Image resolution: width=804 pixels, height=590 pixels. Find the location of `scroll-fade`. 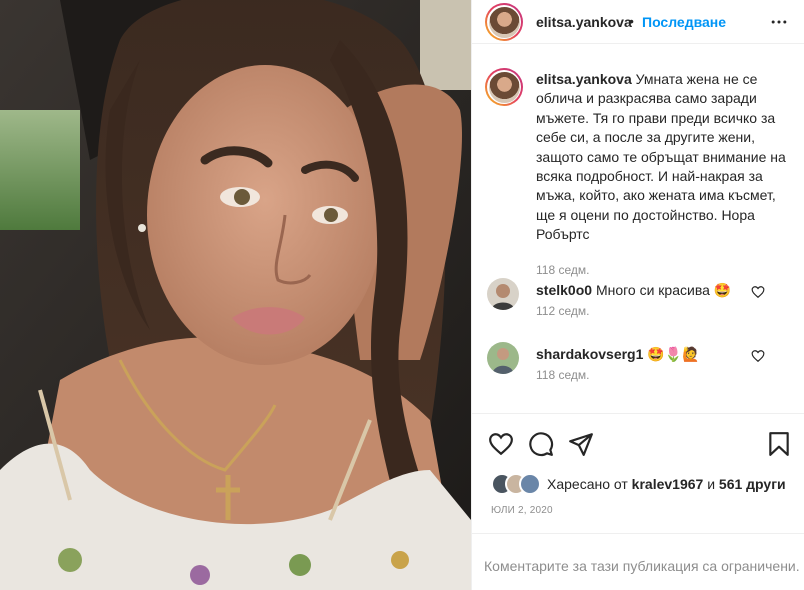

scroll-fade is located at coordinates (638, 406).